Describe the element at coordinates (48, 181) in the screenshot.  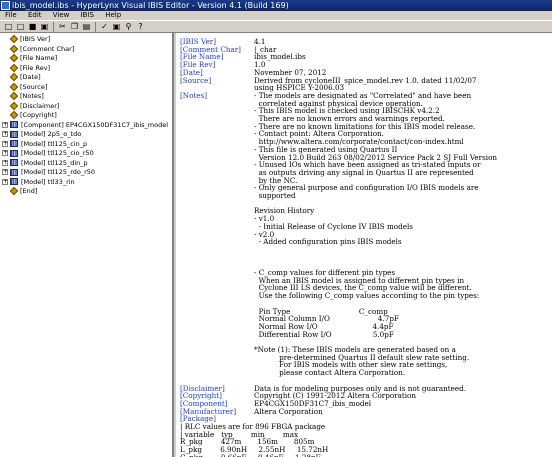
I see `tree-item-label: [Model] ttl33_rin` at that location.